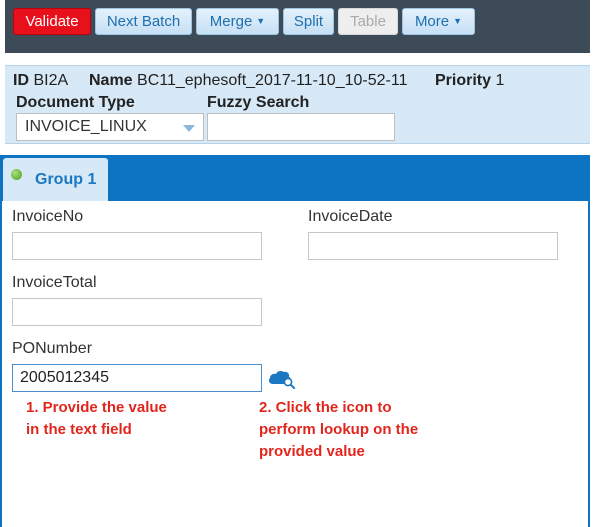 The width and height of the screenshot is (595, 527). Describe the element at coordinates (231, 21) in the screenshot. I see `merge-button-label: Merge` at that location.